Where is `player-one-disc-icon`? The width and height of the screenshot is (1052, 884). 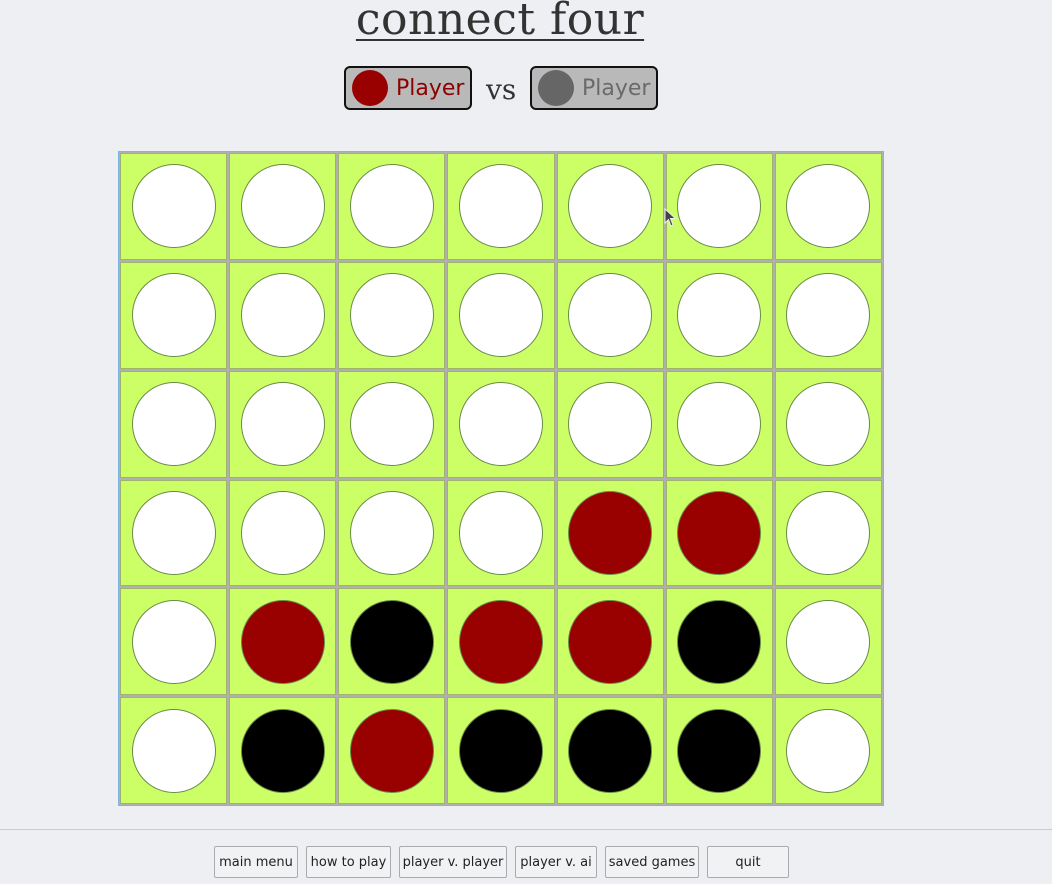
player-one-disc-icon is located at coordinates (370, 88).